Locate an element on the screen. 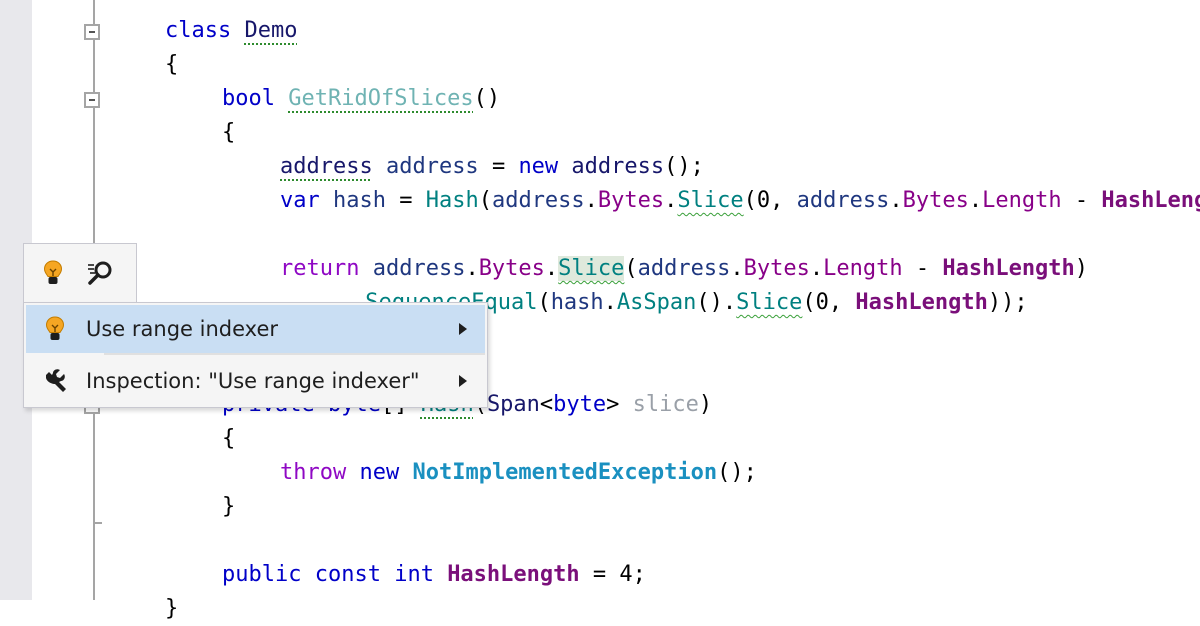 Image resolution: width=1200 pixels, height=626 pixels. code-token: Hash is located at coordinates (452, 200).